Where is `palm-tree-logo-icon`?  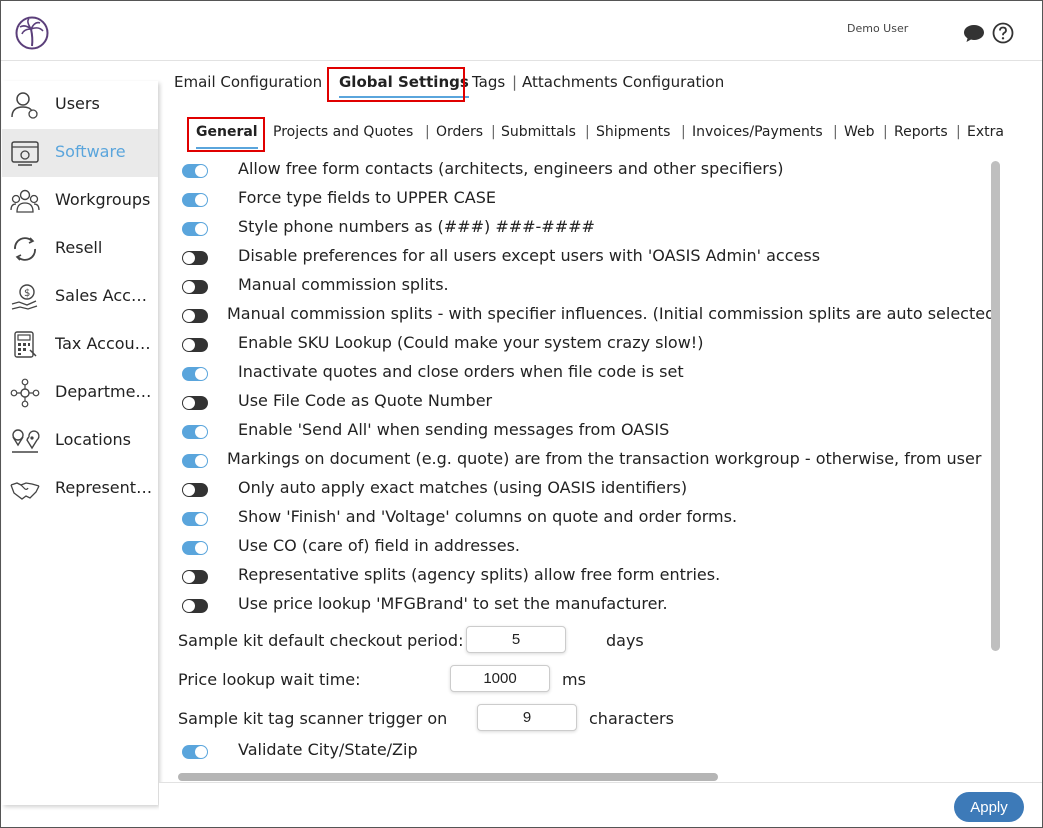
palm-tree-logo-icon is located at coordinates (32, 33).